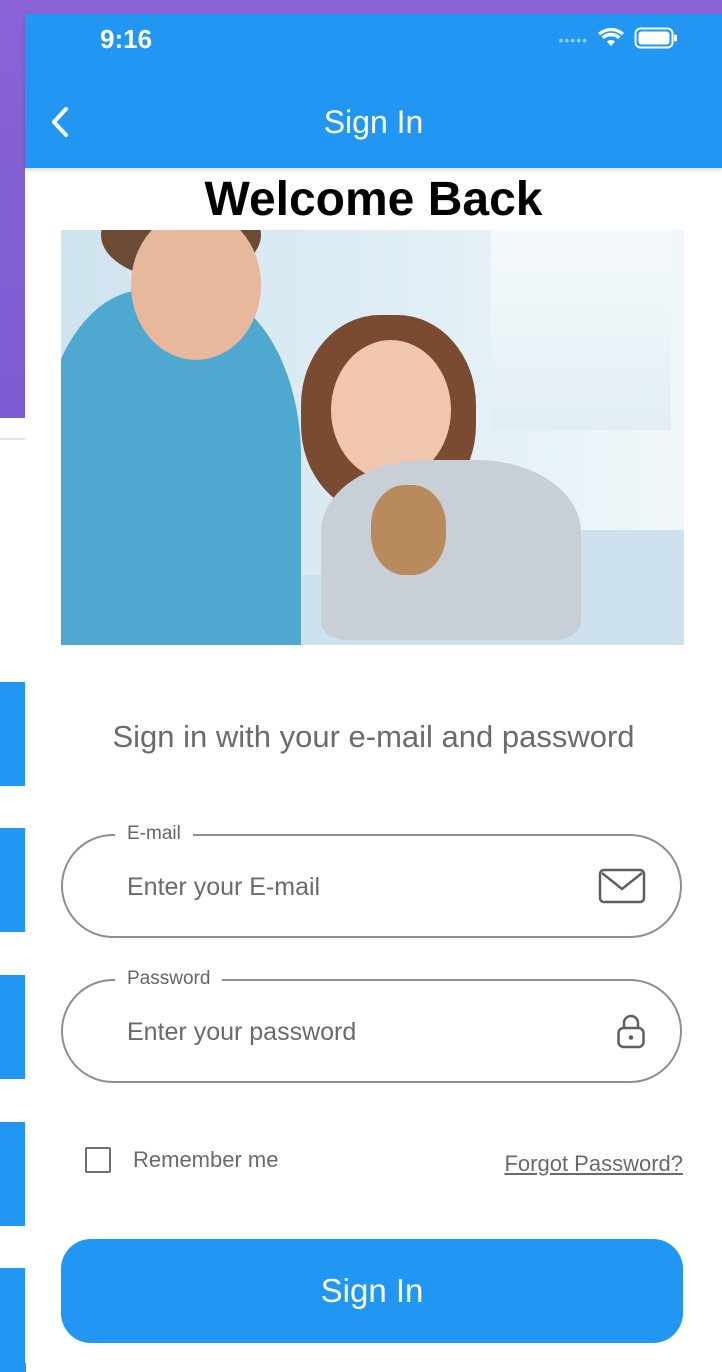  I want to click on wifi-icon, so click(611, 40).